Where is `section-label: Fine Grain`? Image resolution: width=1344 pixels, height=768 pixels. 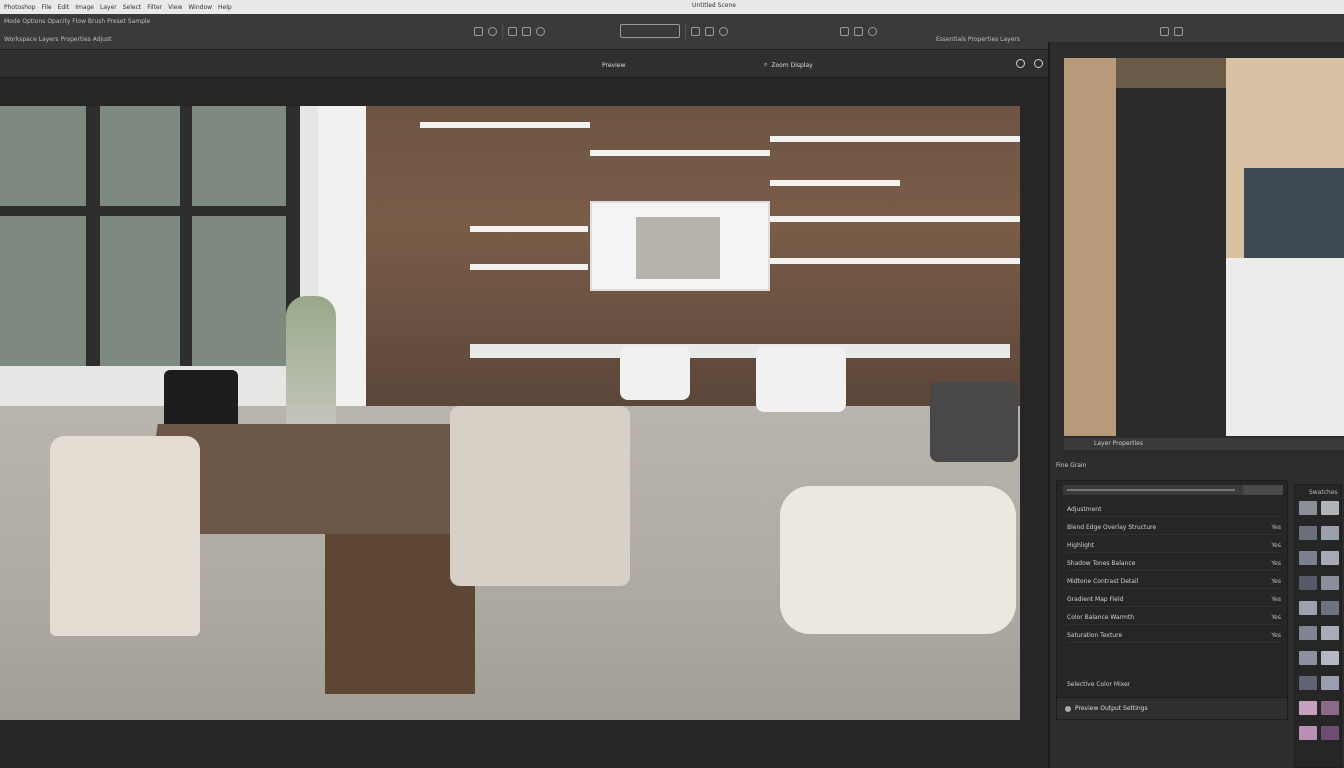 section-label: Fine Grain is located at coordinates (1071, 465).